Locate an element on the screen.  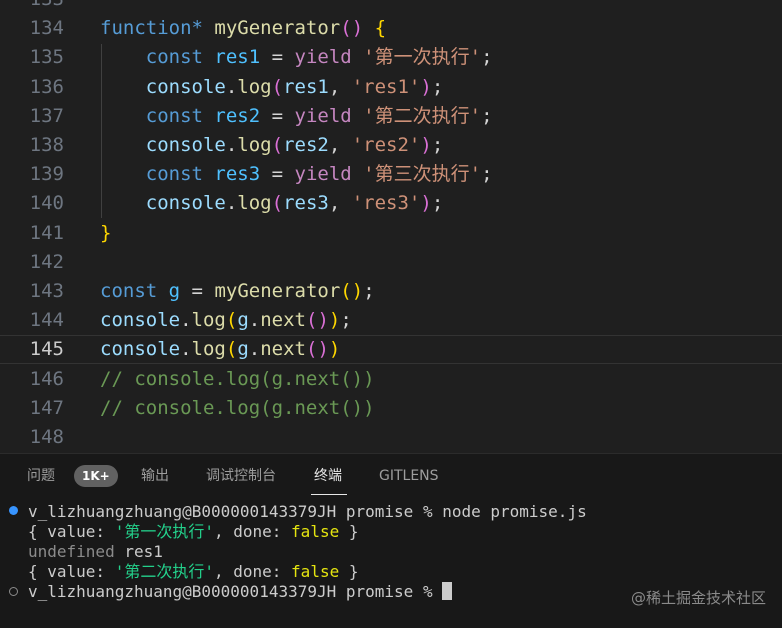
code-line: 144 console.log(g.next()); is located at coordinates (391, 320).